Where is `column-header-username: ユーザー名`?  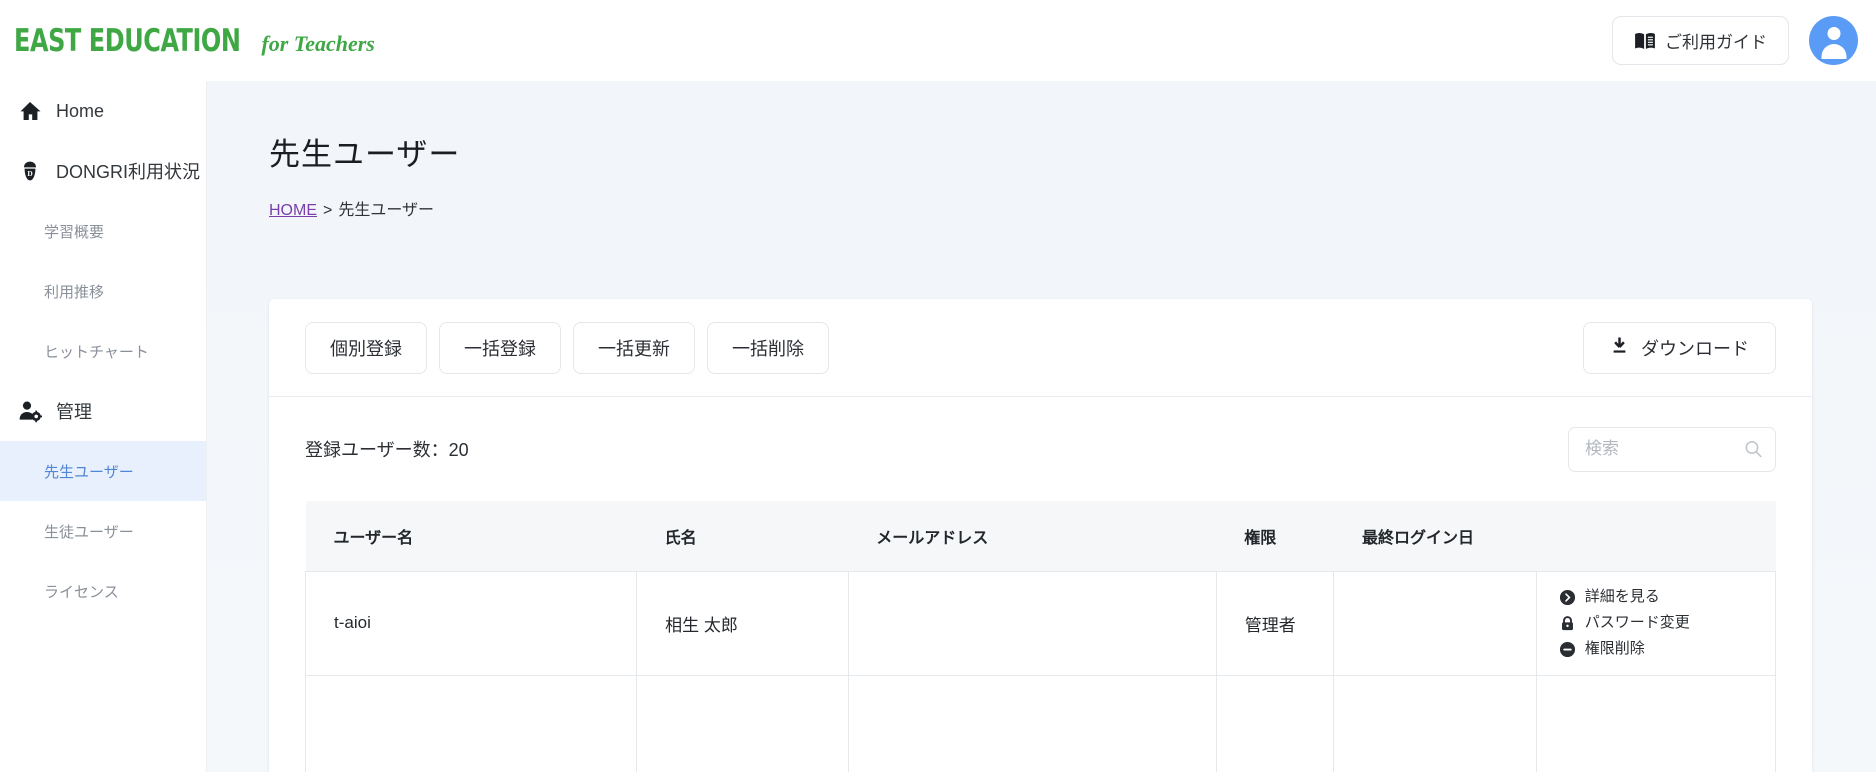
column-header-username: ユーザー名 is located at coordinates (471, 536).